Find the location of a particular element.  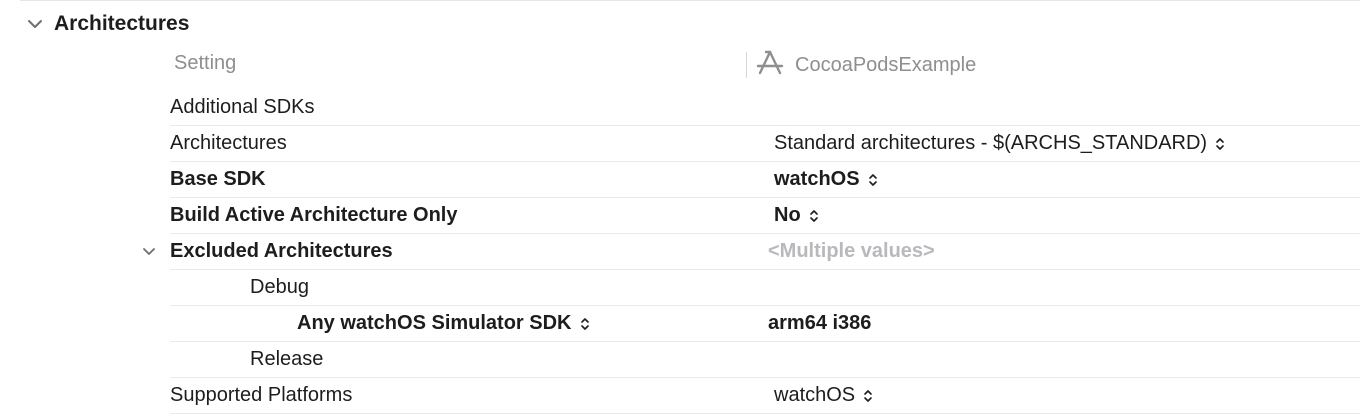

top-divider is located at coordinates (690, 0).